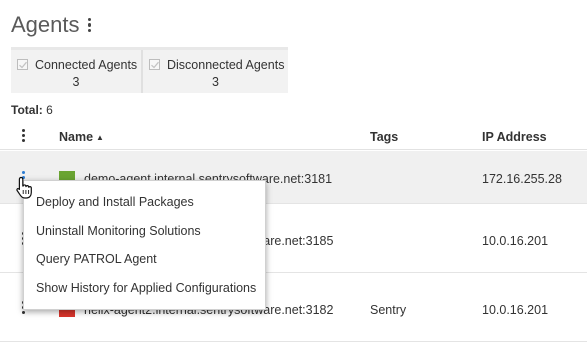  What do you see at coordinates (514, 137) in the screenshot?
I see `column-header-ip-address: IP Address` at bounding box center [514, 137].